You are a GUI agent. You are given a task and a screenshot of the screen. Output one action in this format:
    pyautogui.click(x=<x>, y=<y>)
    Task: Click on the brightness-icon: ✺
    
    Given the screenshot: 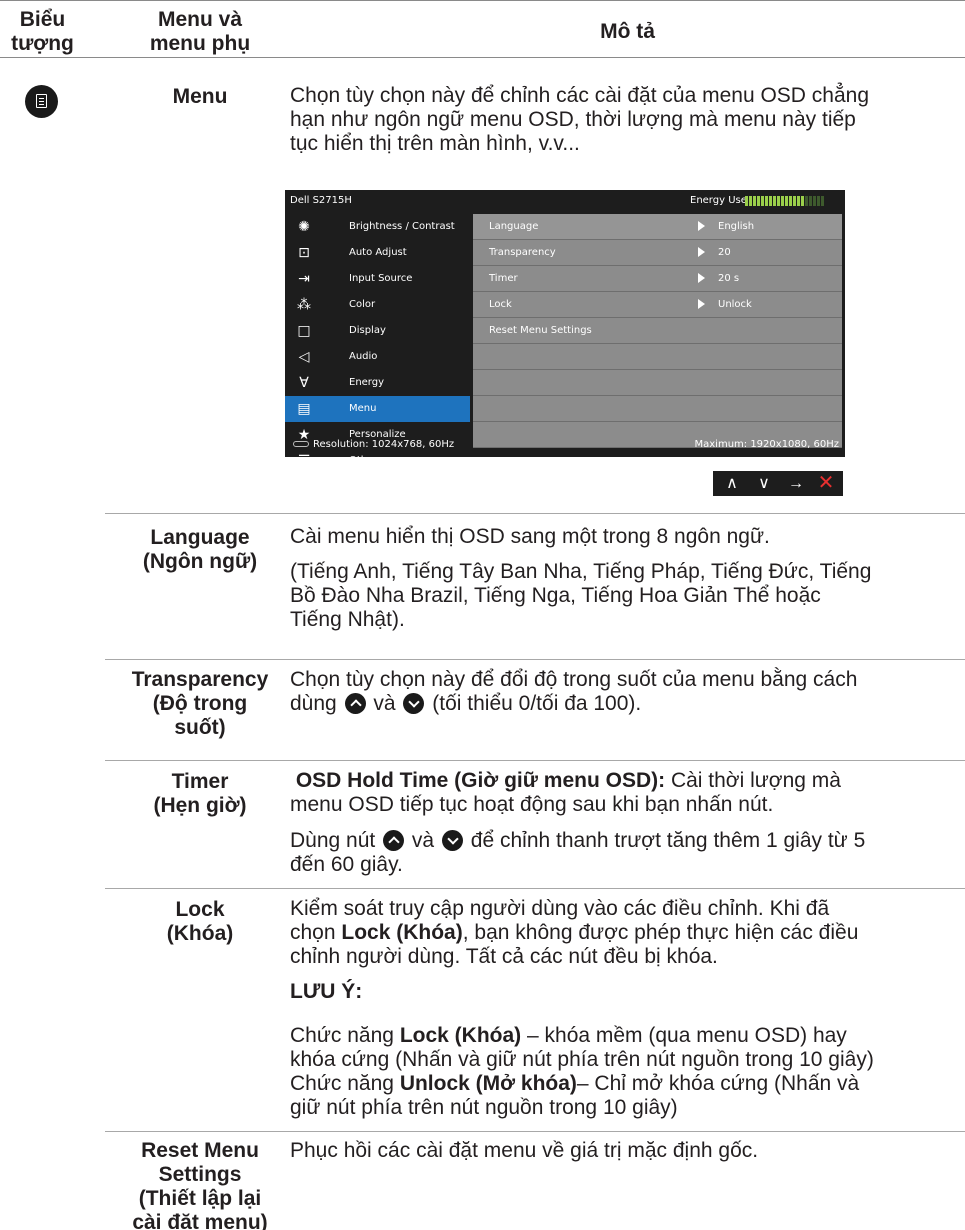 What is the action you would take?
    pyautogui.click(x=304, y=227)
    